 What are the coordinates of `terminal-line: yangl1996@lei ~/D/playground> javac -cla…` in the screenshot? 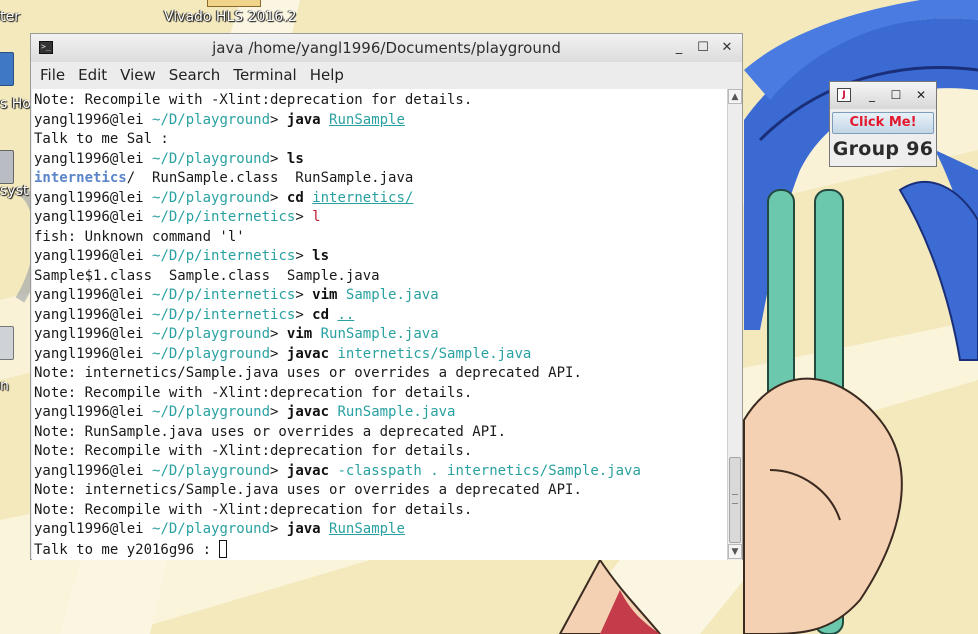 It's located at (337, 470).